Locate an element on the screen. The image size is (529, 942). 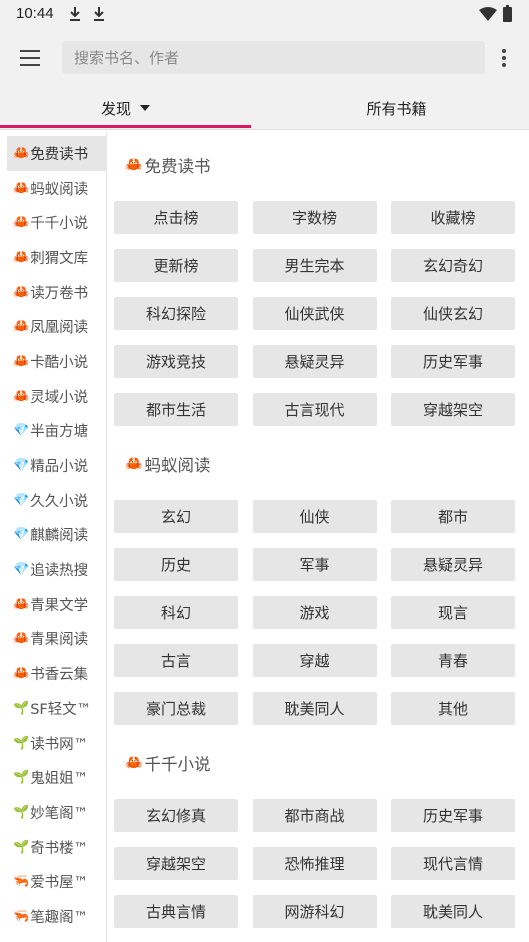
sidebar-item: 🦀 青果阅读 is located at coordinates (53, 639).